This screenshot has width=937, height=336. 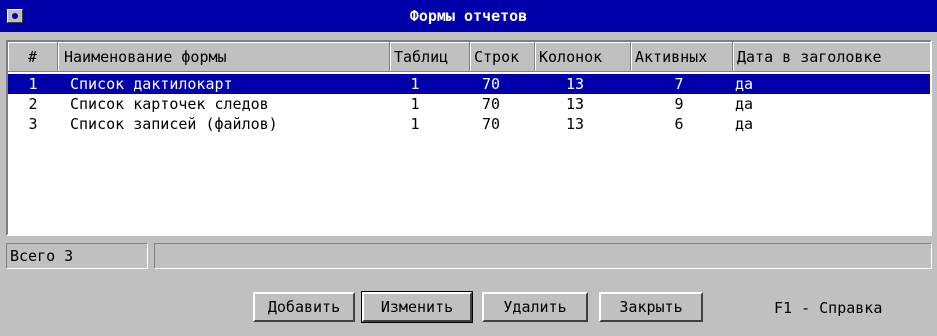 I want to click on active-count: 9, so click(x=679, y=104).